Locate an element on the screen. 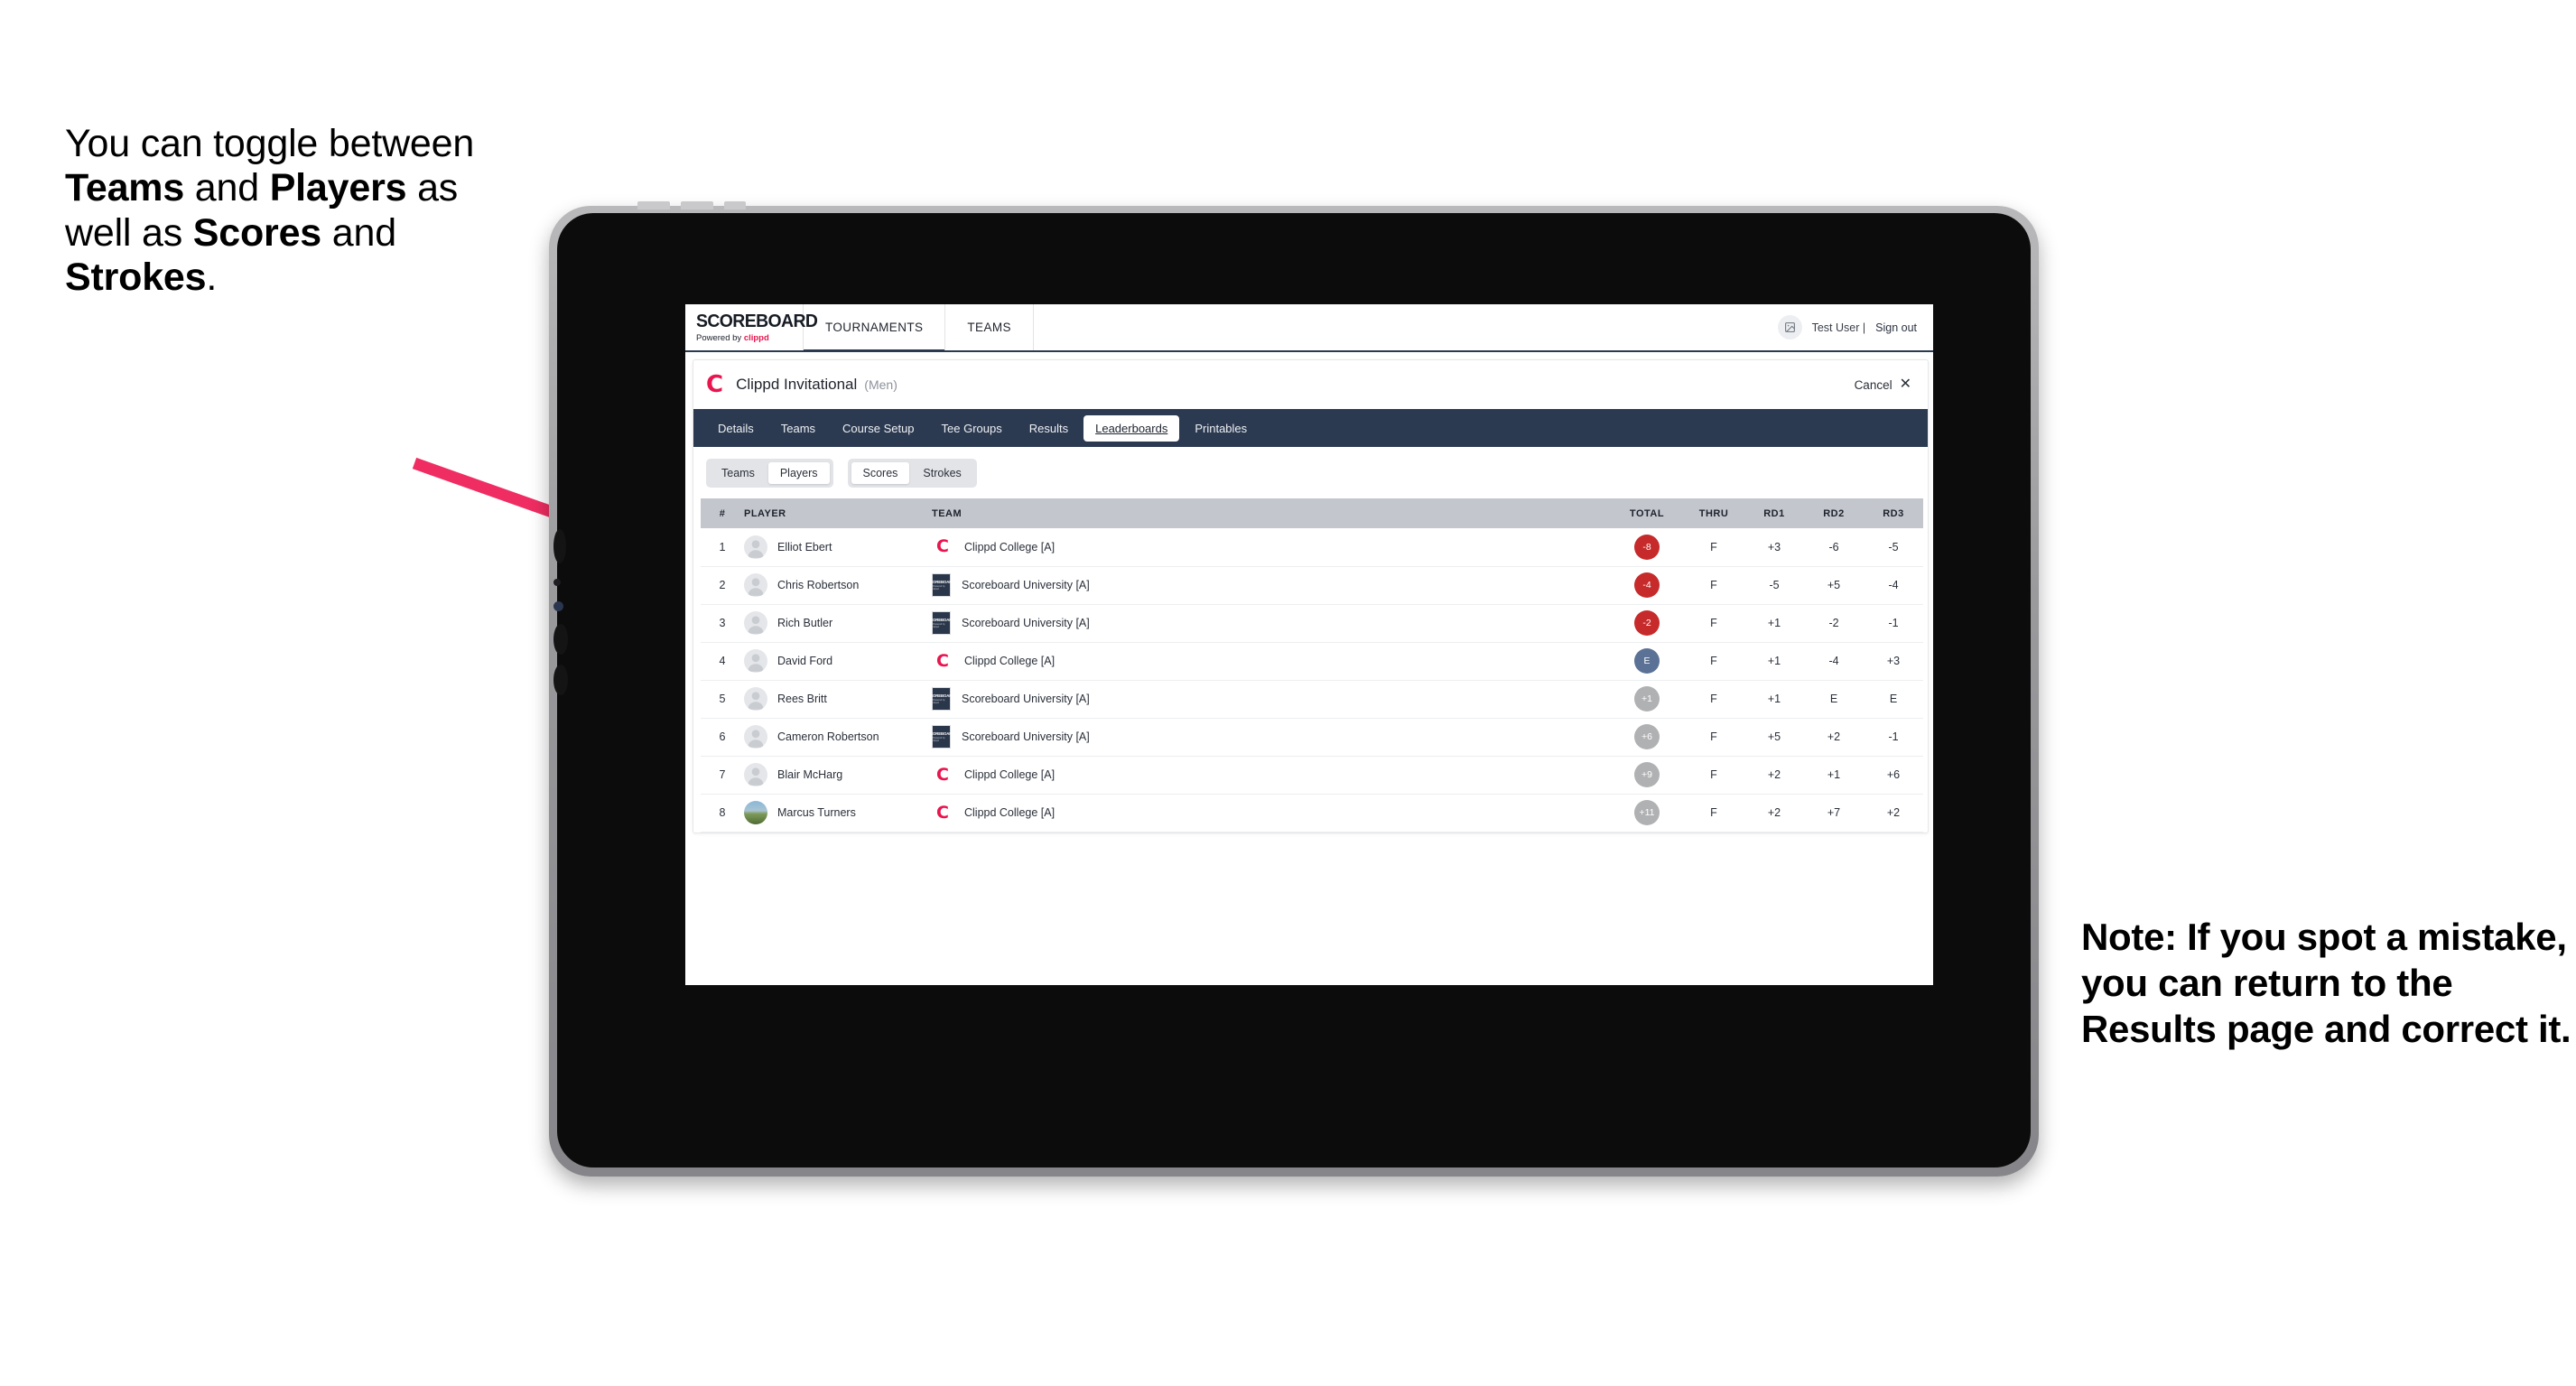  column-header-player: PLAYER is located at coordinates (838, 513).